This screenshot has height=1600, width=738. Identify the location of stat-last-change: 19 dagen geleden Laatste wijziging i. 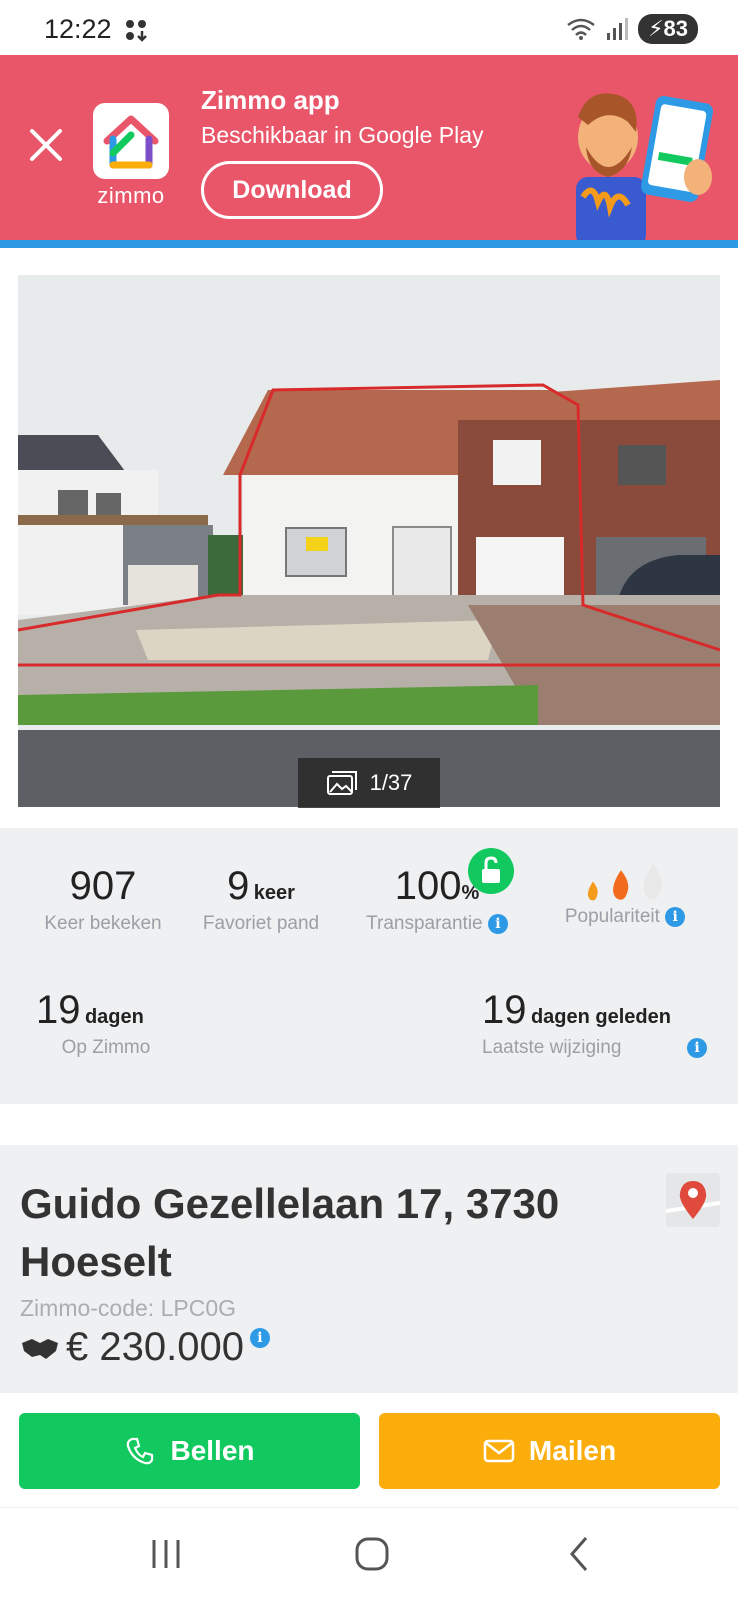
(594, 1023).